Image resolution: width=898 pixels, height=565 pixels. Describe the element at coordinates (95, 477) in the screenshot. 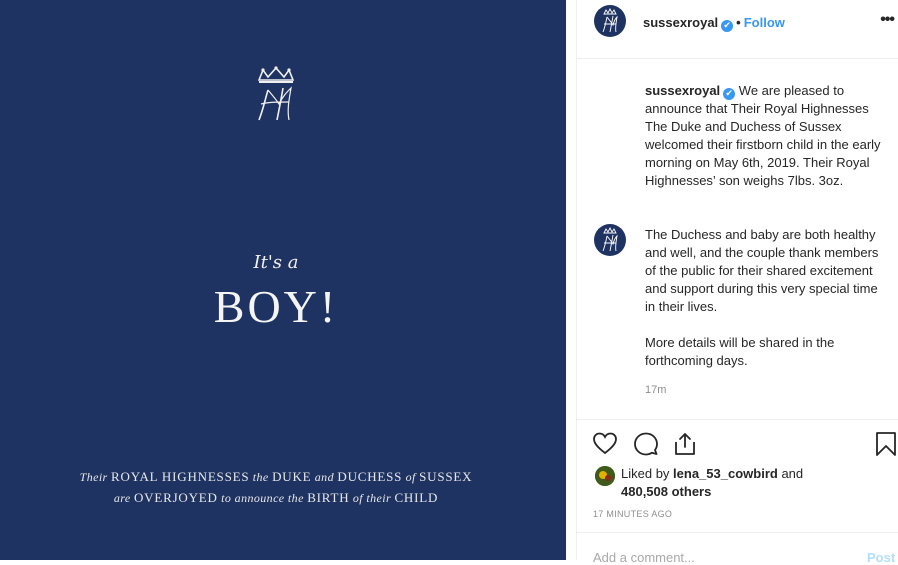

I see `caption-word: Their` at that location.